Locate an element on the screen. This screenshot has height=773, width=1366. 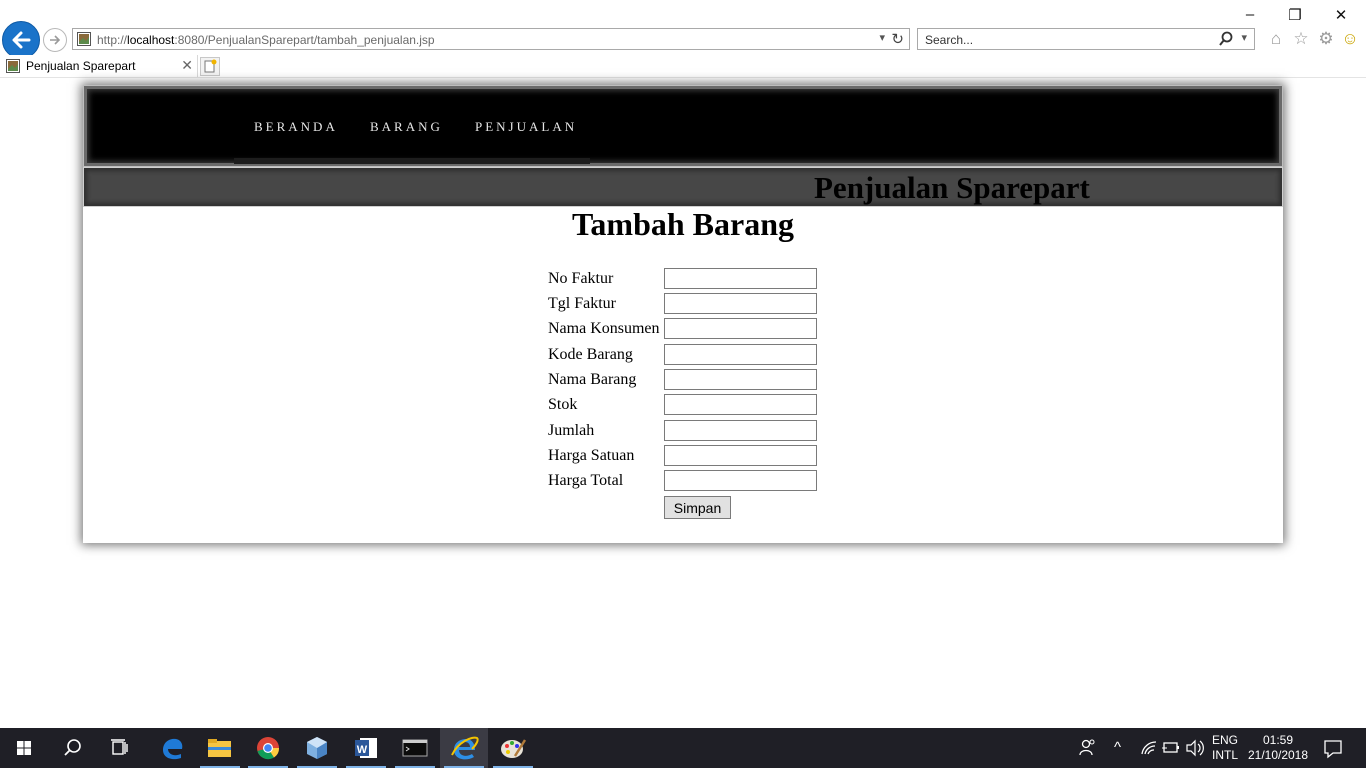
tab-close-icon: ✕ is located at coordinates (187, 65).